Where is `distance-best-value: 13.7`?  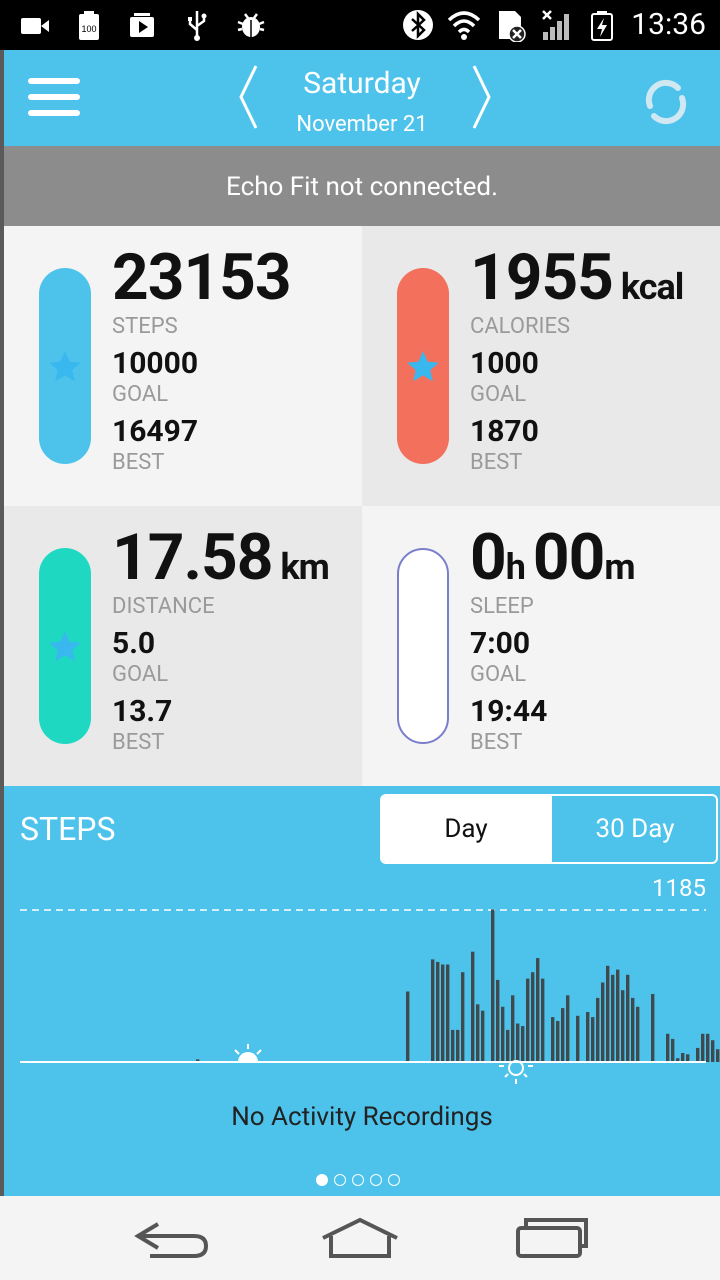 distance-best-value: 13.7 is located at coordinates (142, 711).